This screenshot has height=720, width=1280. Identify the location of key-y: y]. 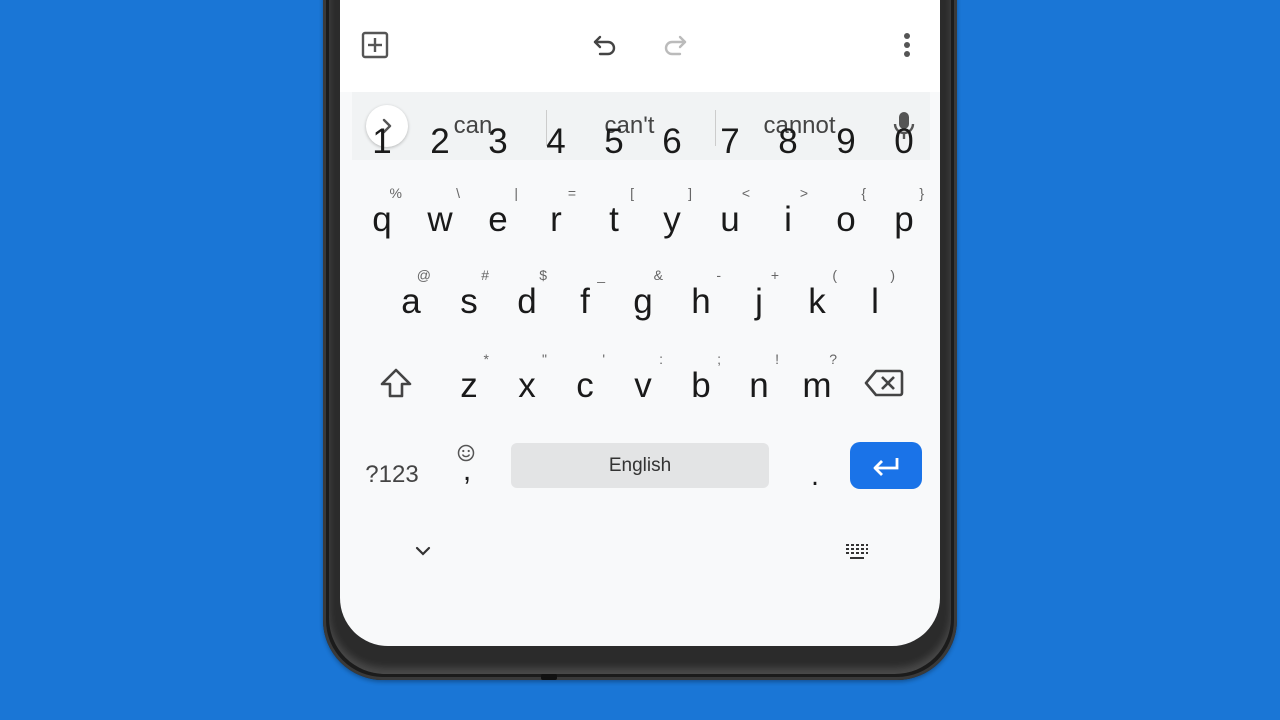
(672, 217).